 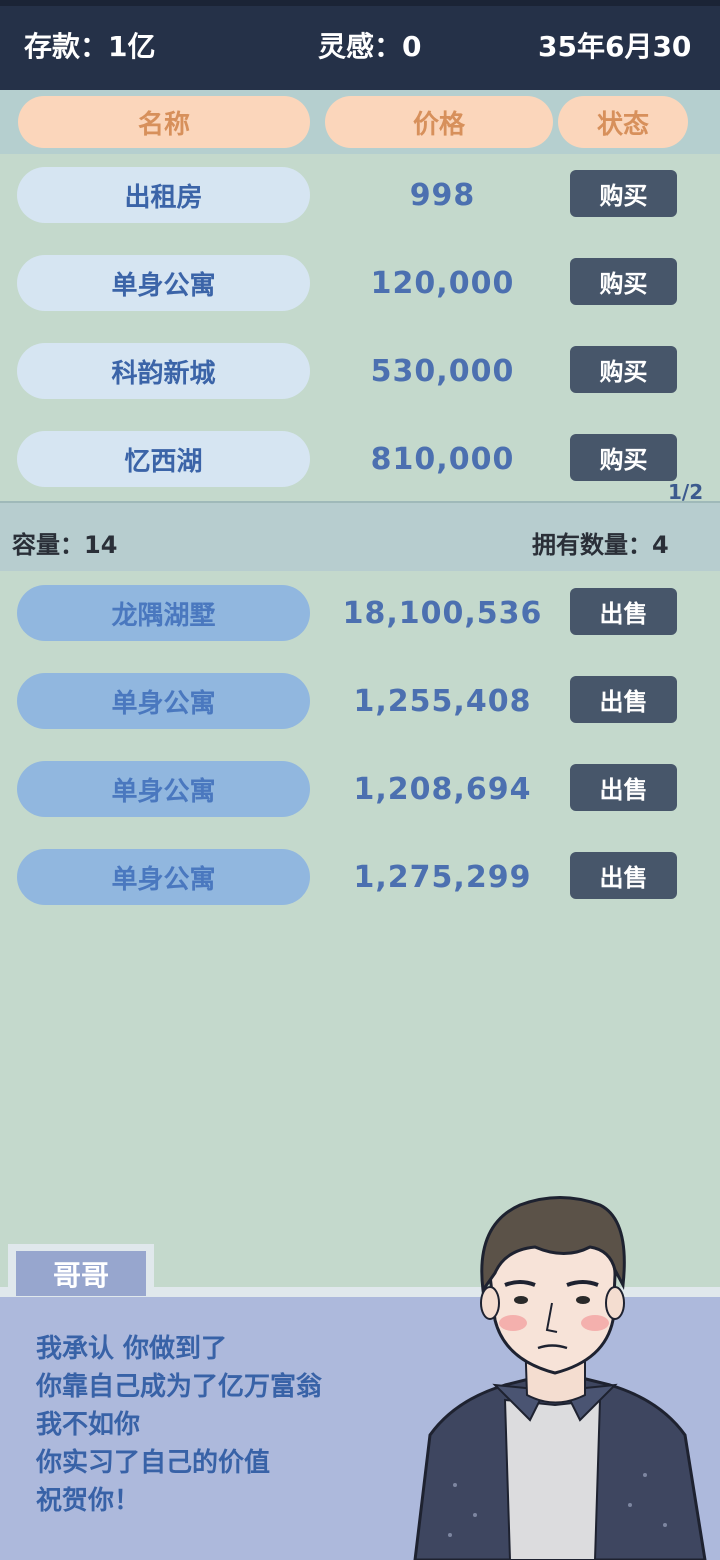 I want to click on owned-row: 单身公寓 1,255,408 出售, so click(x=360, y=715).